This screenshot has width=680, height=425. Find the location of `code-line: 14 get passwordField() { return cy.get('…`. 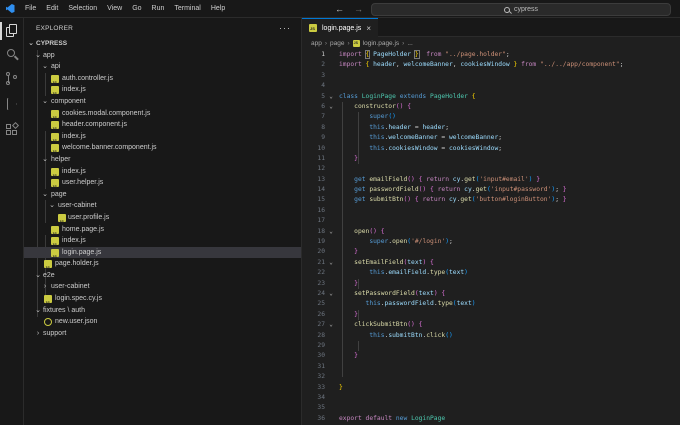

code-line: 14 get passwordField() { return cy.get('… is located at coordinates (442, 190).